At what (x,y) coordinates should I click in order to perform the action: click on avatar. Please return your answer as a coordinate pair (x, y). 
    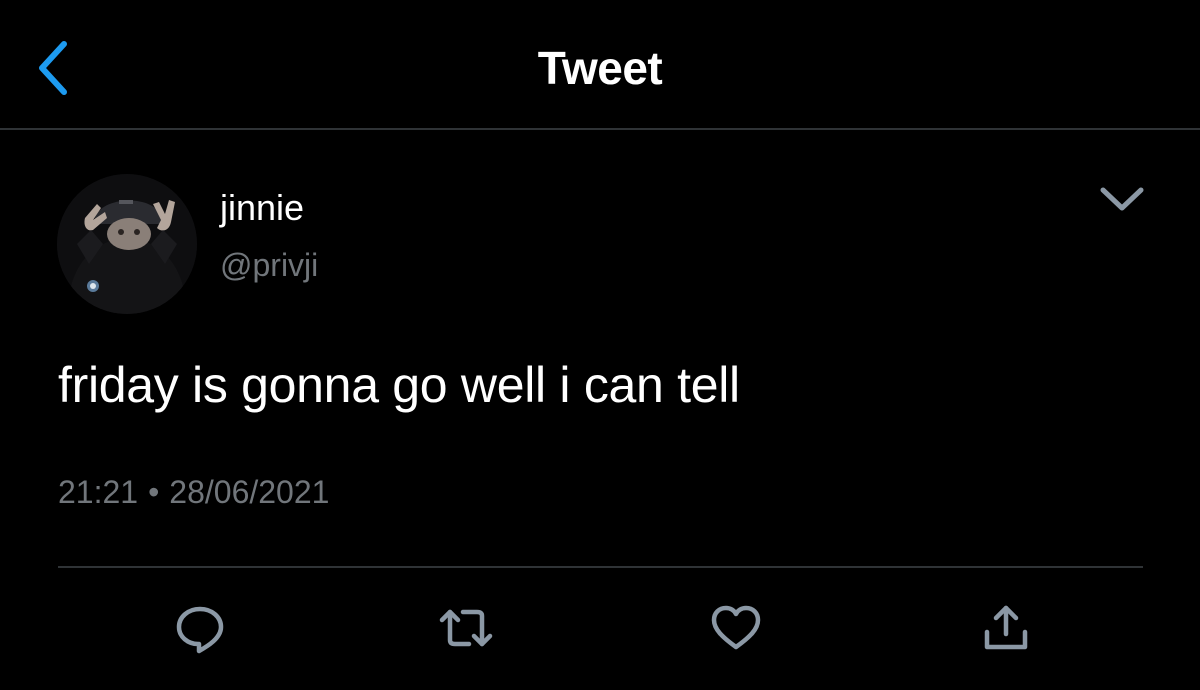
    Looking at the image, I should click on (127, 244).